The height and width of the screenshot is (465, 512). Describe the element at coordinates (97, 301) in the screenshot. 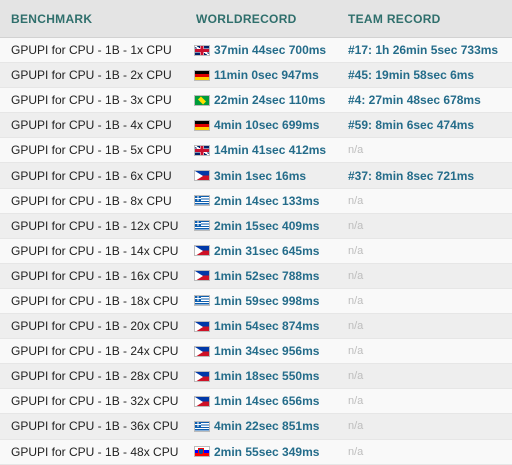

I see `benchmark-name: GPUPI for CPU - 1B - 18x CPU` at that location.